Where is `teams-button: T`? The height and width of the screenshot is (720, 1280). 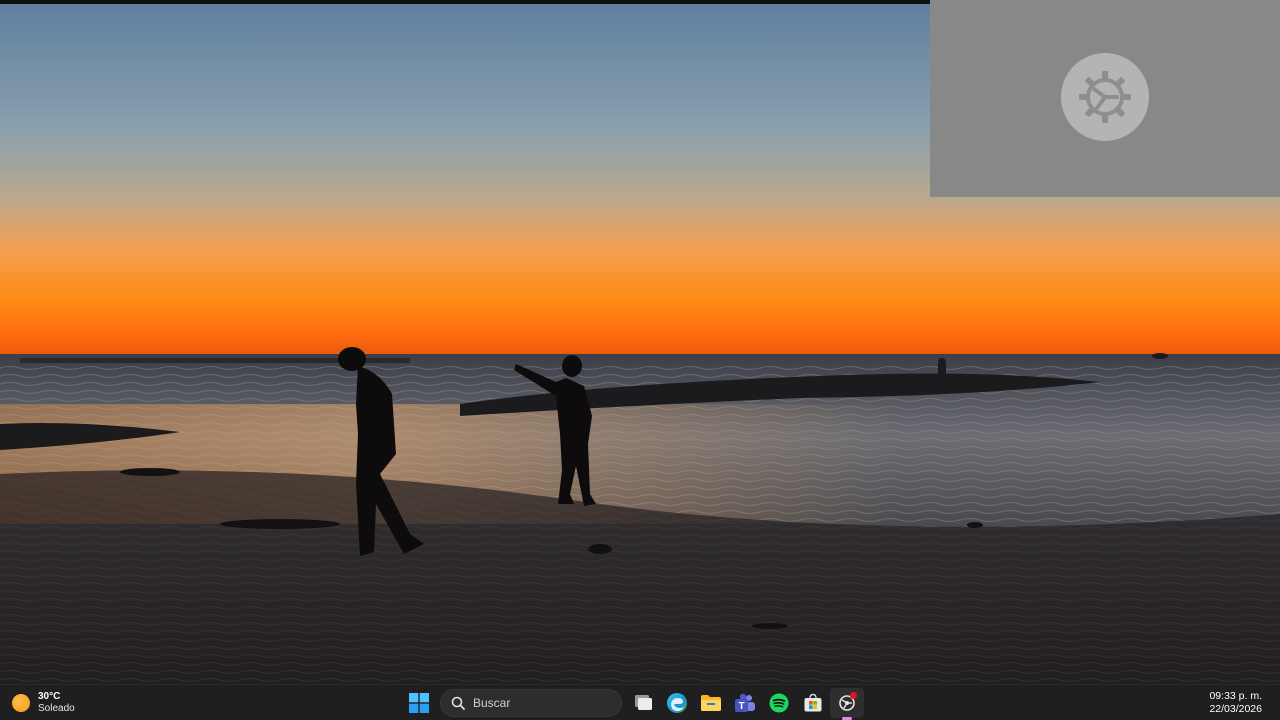 teams-button: T is located at coordinates (745, 703).